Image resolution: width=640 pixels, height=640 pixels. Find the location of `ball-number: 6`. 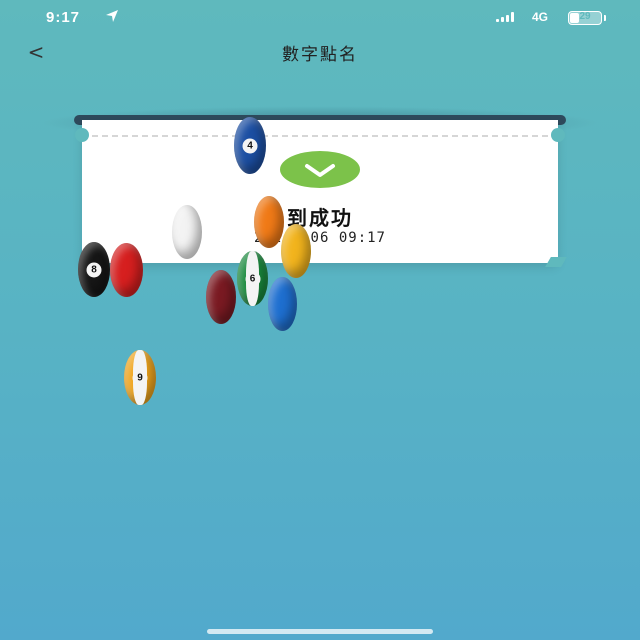

ball-number: 6 is located at coordinates (252, 278).